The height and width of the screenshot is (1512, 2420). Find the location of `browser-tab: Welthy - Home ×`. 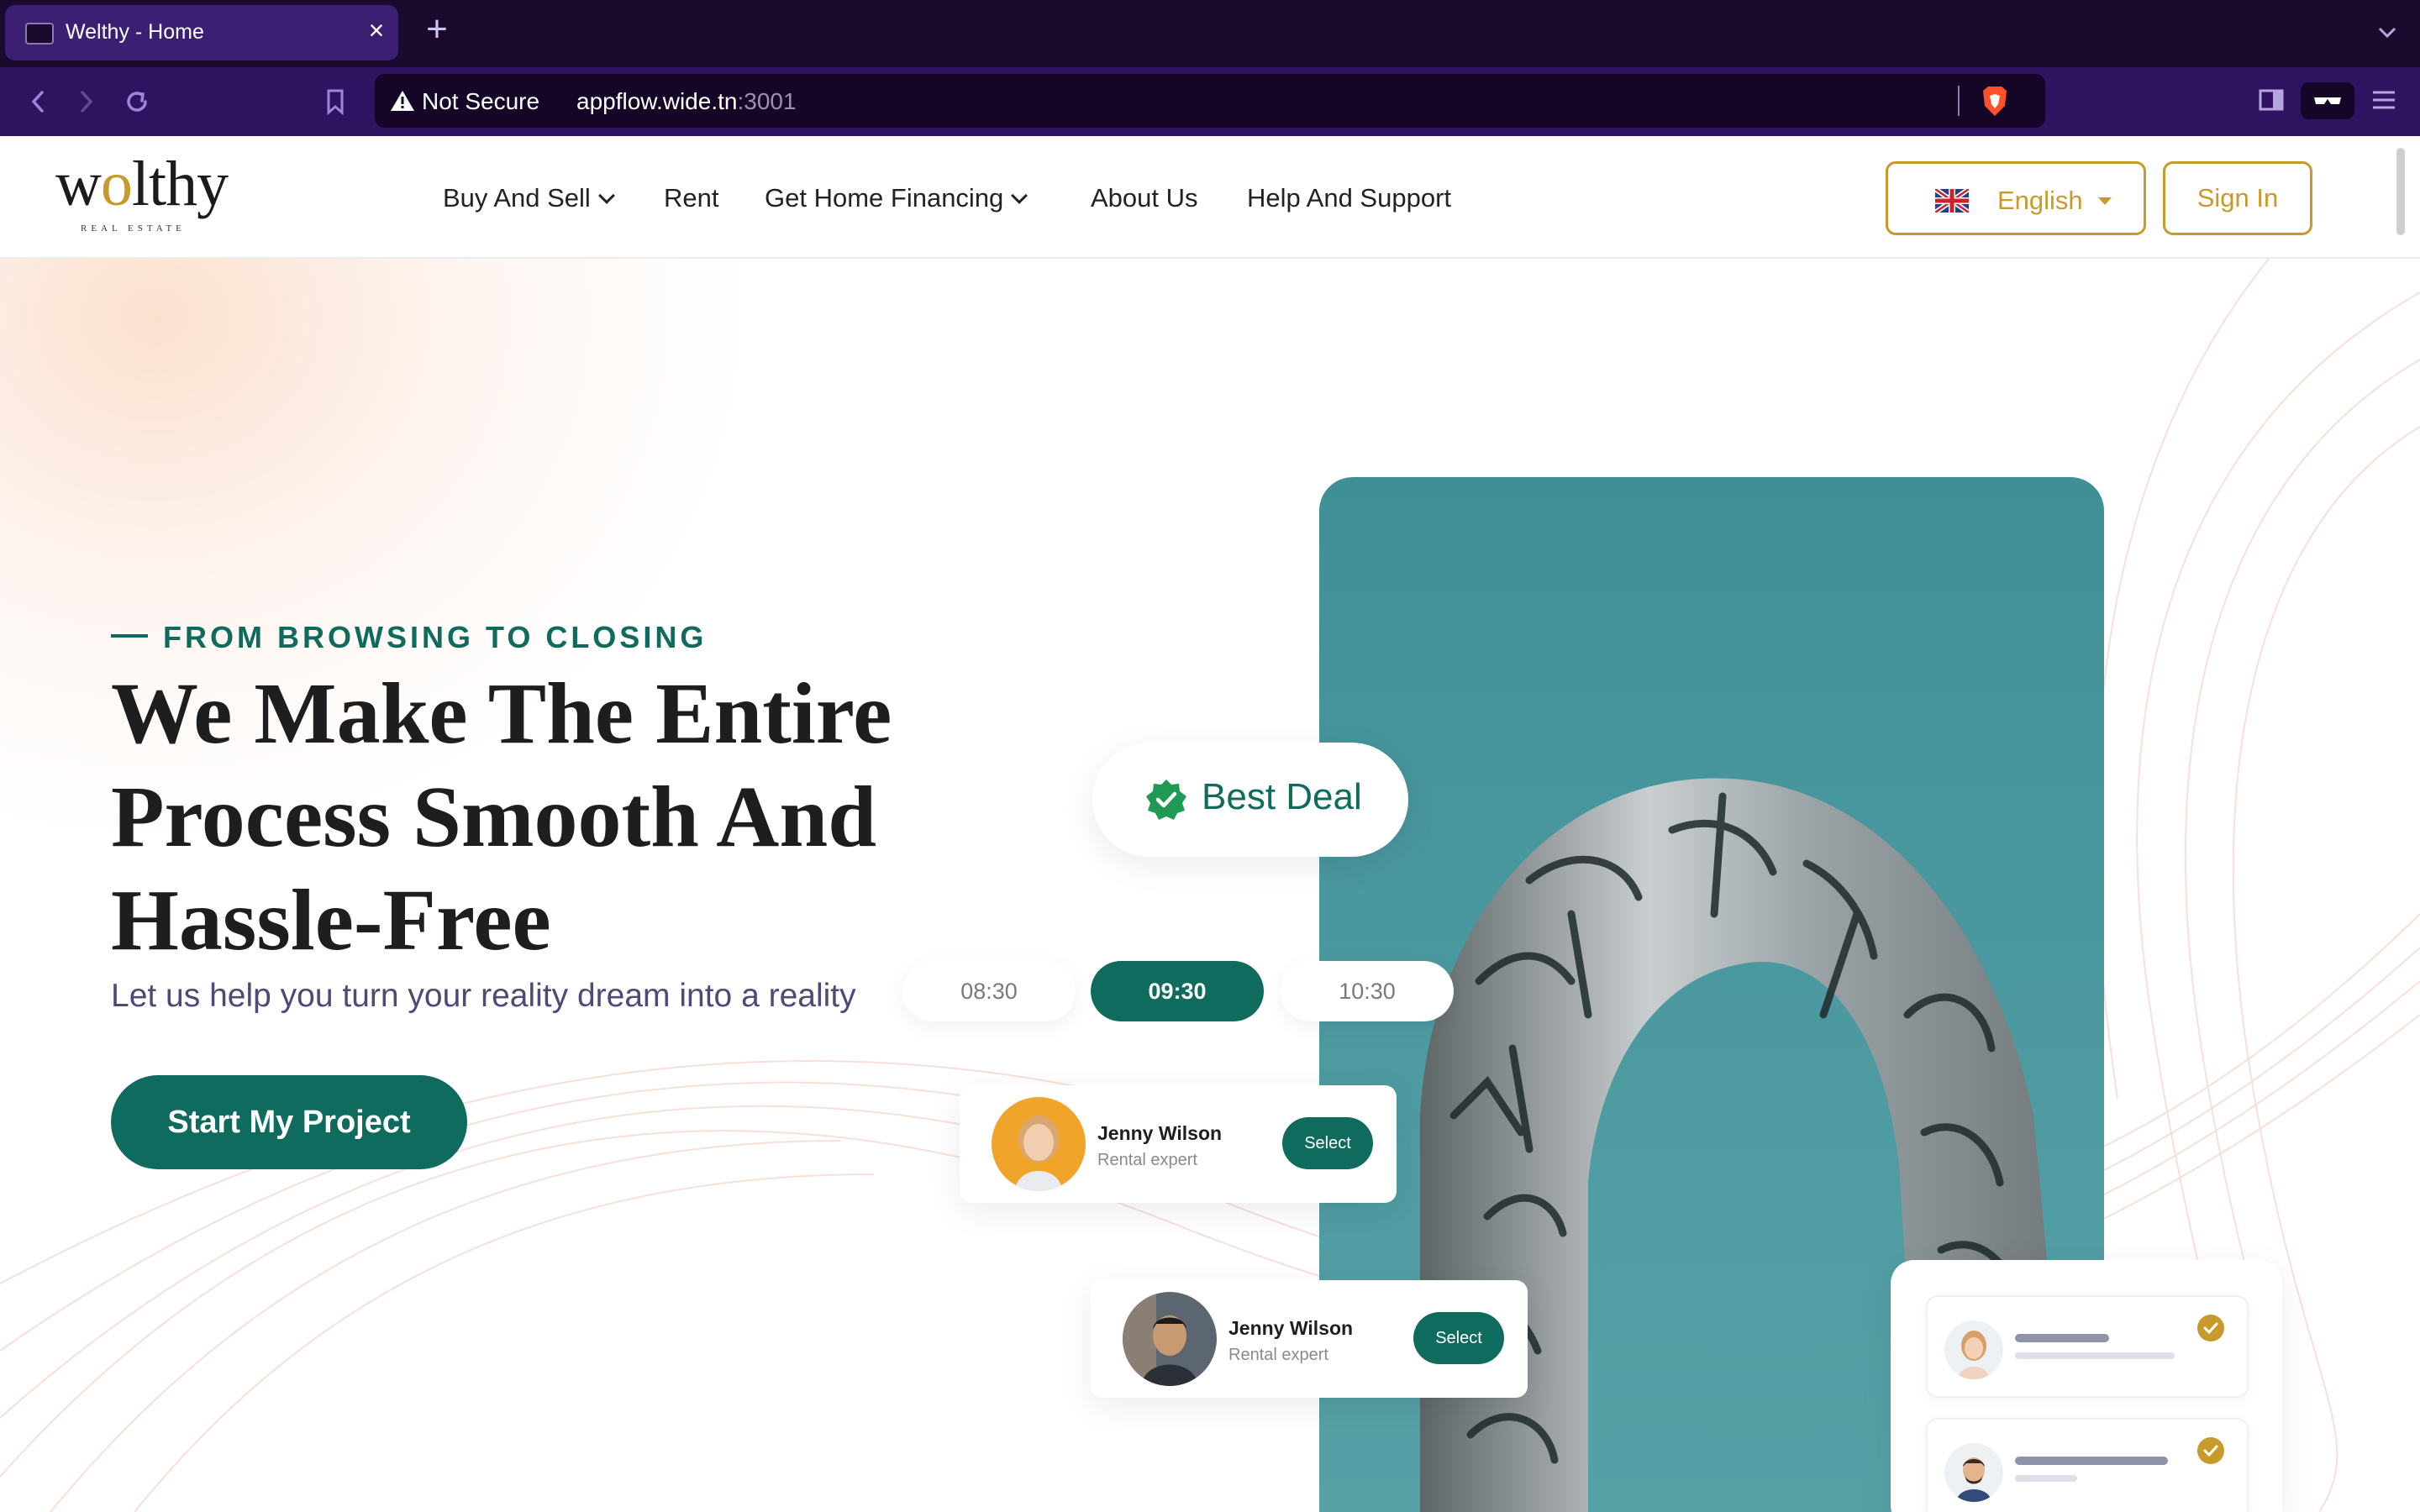

browser-tab: Welthy - Home × is located at coordinates (202, 32).